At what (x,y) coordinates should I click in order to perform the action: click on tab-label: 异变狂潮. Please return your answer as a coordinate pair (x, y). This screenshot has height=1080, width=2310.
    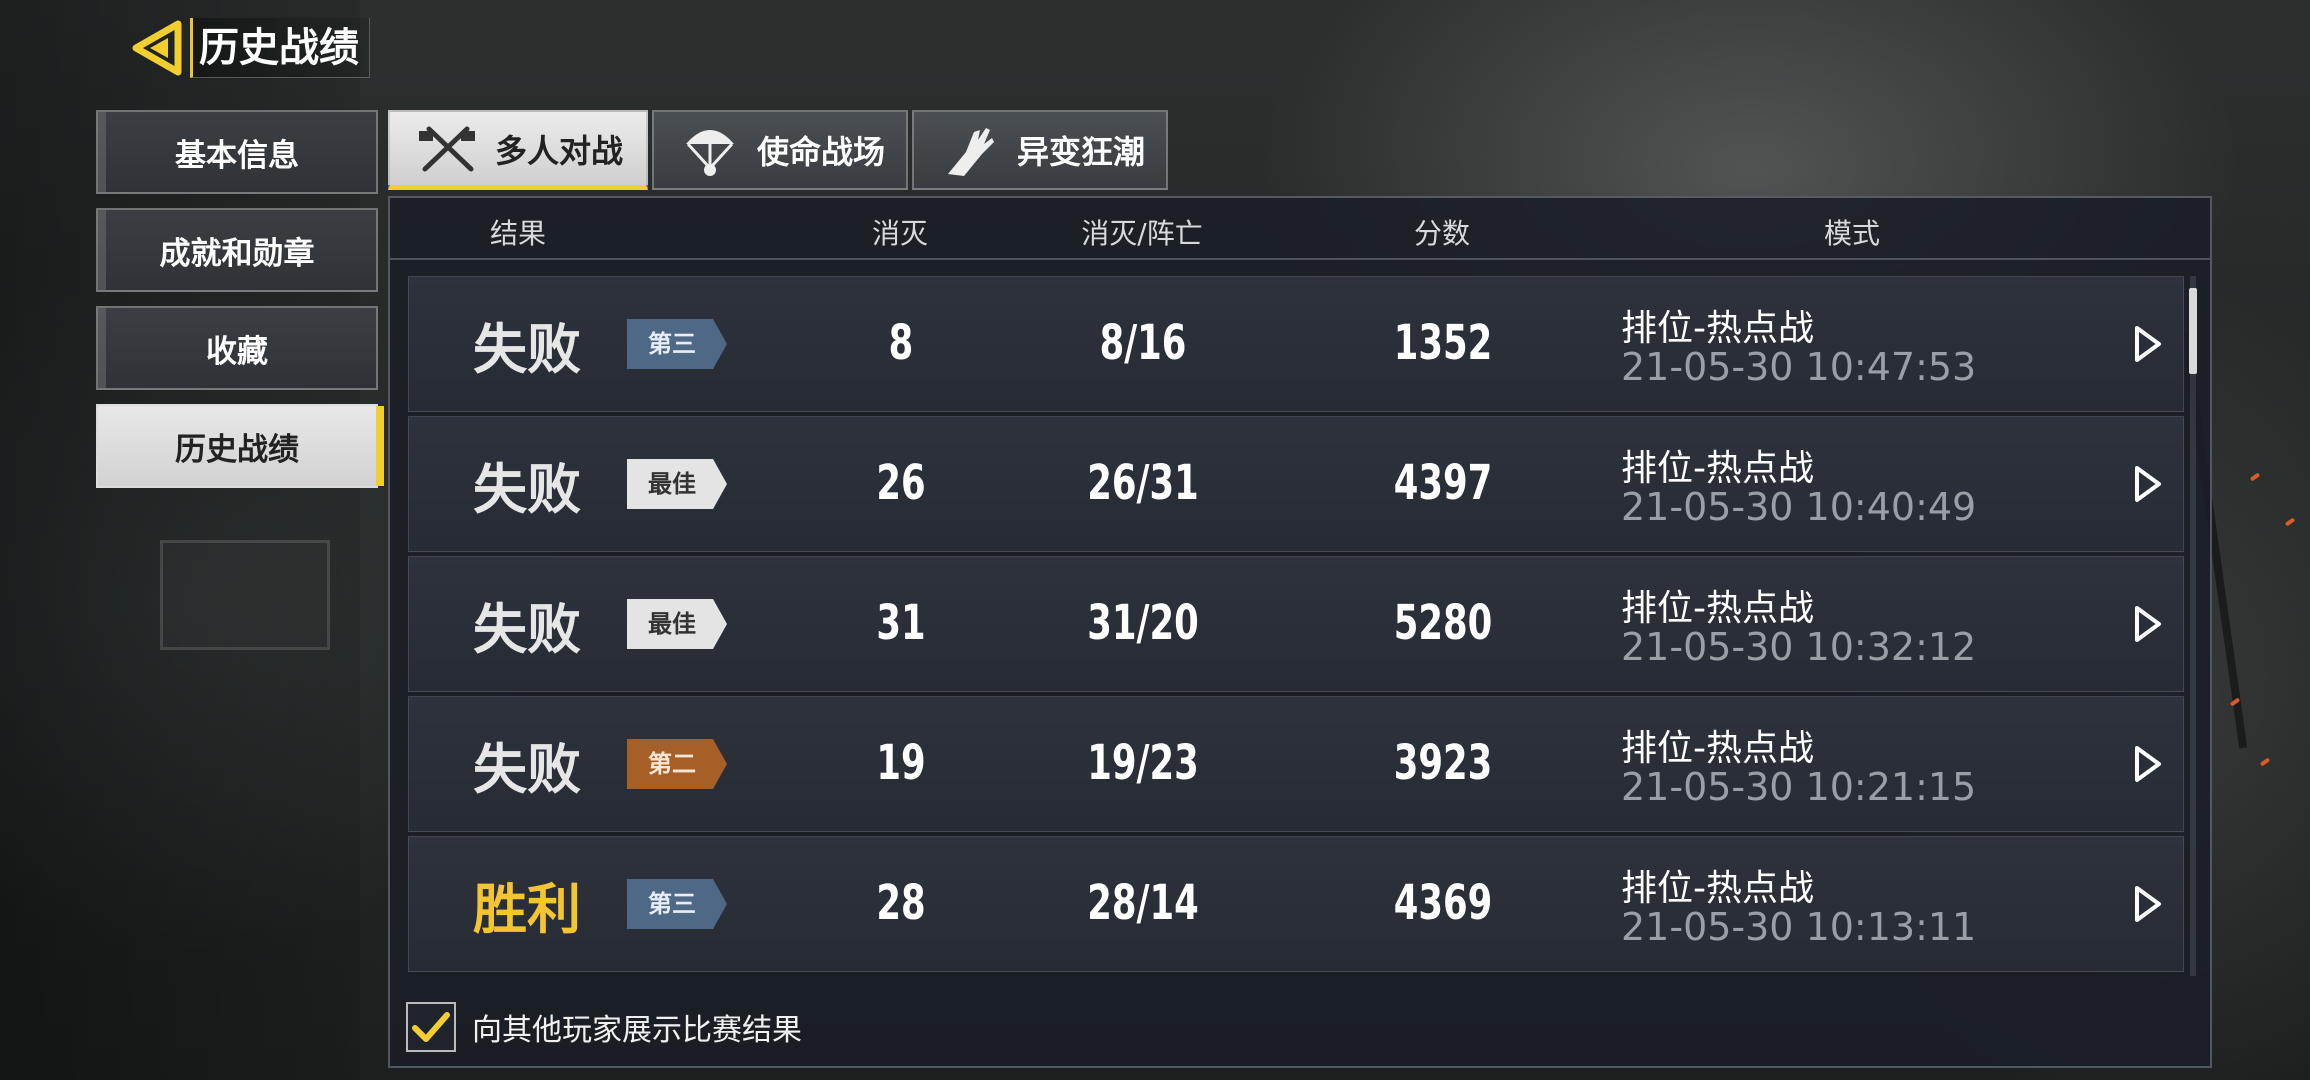
    Looking at the image, I should click on (1080, 152).